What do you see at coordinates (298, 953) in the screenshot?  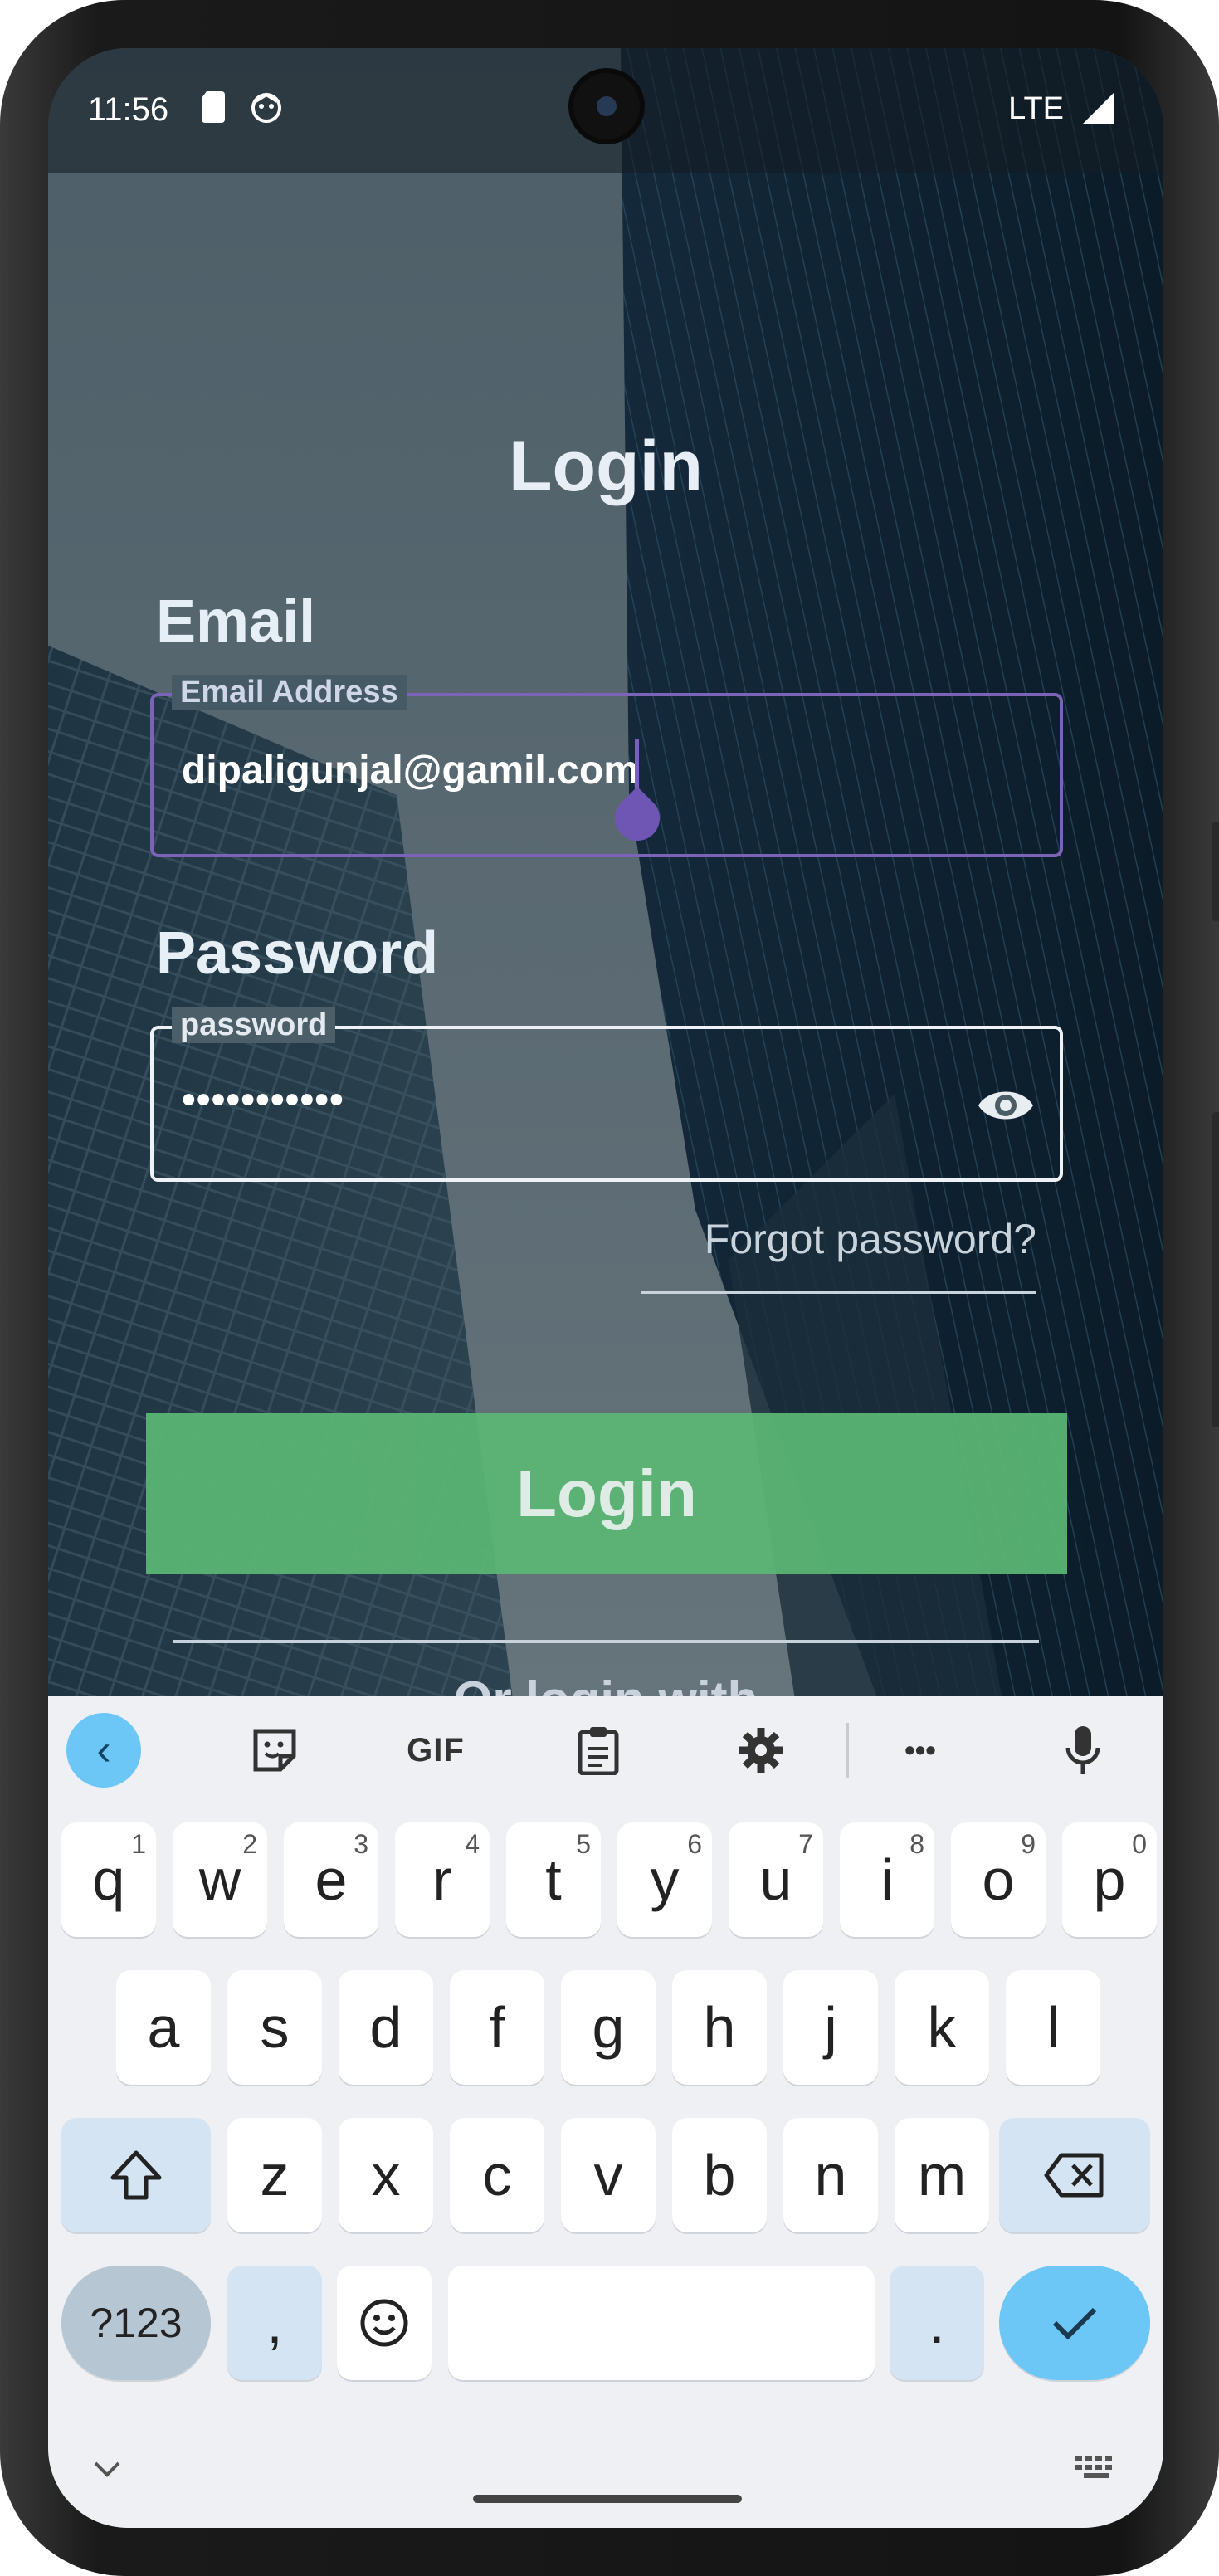 I see `password-label: Password` at bounding box center [298, 953].